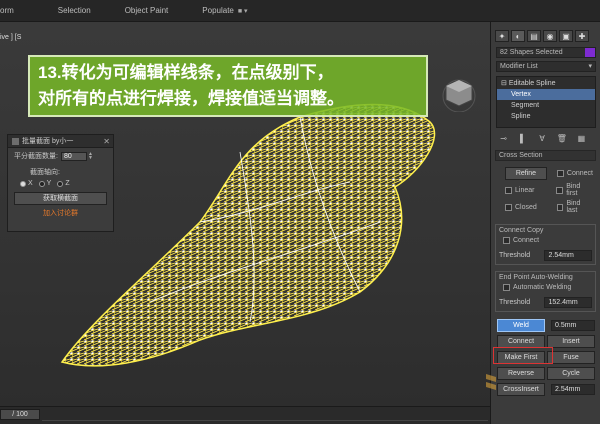 The image size is (600, 424). I want to click on fuse-button: Fuse, so click(571, 357).